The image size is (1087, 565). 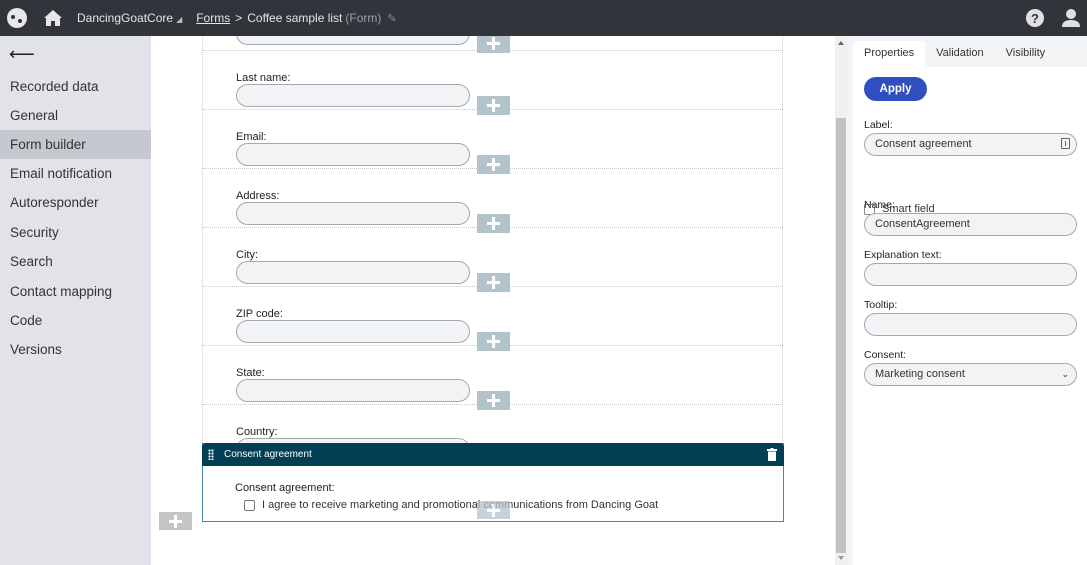 What do you see at coordinates (268, 454) in the screenshot?
I see `widget-title: Consent agreement` at bounding box center [268, 454].